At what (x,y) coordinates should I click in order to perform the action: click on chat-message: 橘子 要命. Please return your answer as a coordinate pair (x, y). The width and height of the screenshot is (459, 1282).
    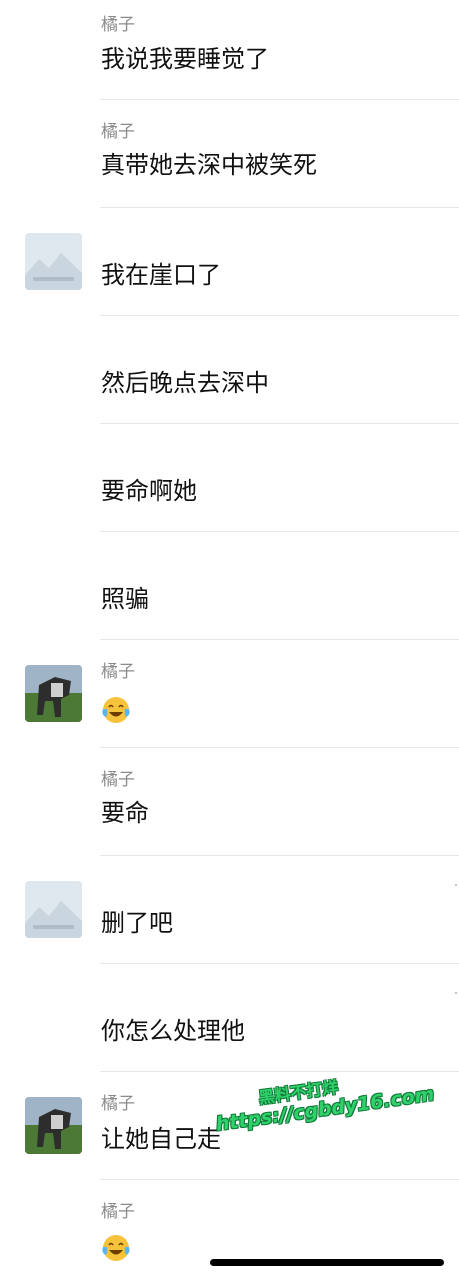
    Looking at the image, I should click on (229, 802).